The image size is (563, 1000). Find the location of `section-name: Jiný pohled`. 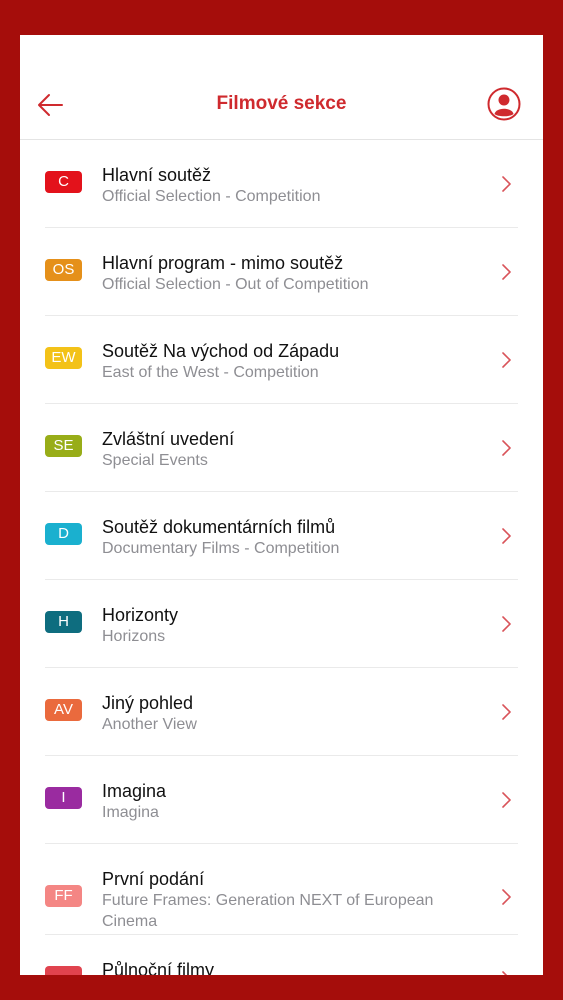

section-name: Jiný pohled is located at coordinates (148, 703).